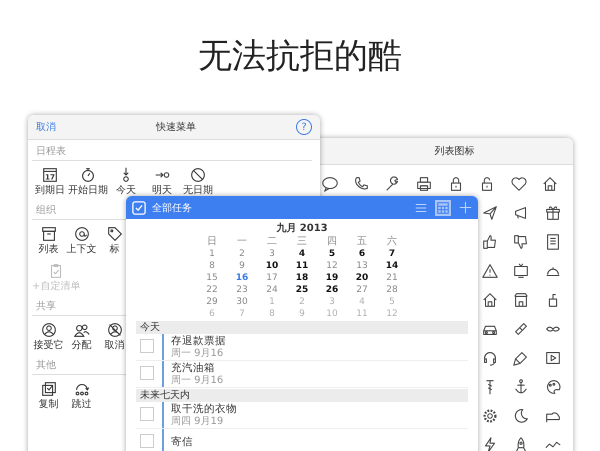  Describe the element at coordinates (362, 266) in the screenshot. I see `calendar-day: 13` at that location.